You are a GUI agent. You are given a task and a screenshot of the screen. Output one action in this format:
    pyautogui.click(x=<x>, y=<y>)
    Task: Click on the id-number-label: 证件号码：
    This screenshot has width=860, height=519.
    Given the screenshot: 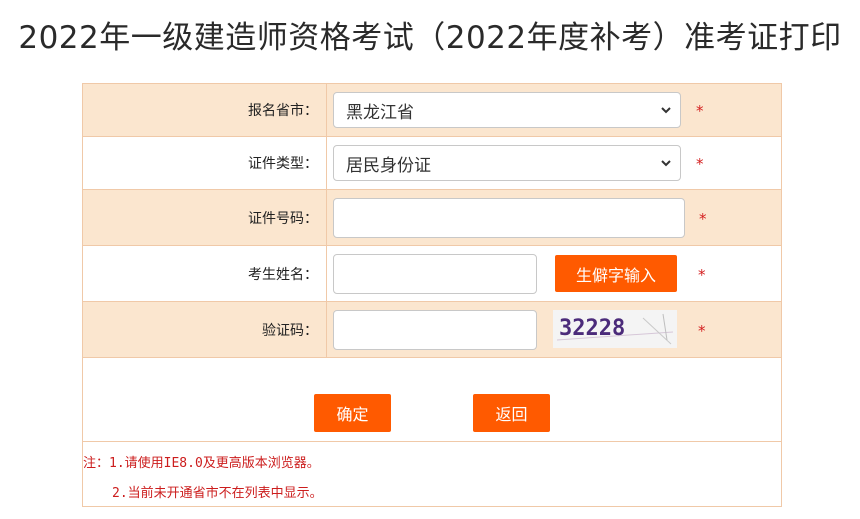 What is the action you would take?
    pyautogui.click(x=205, y=217)
    